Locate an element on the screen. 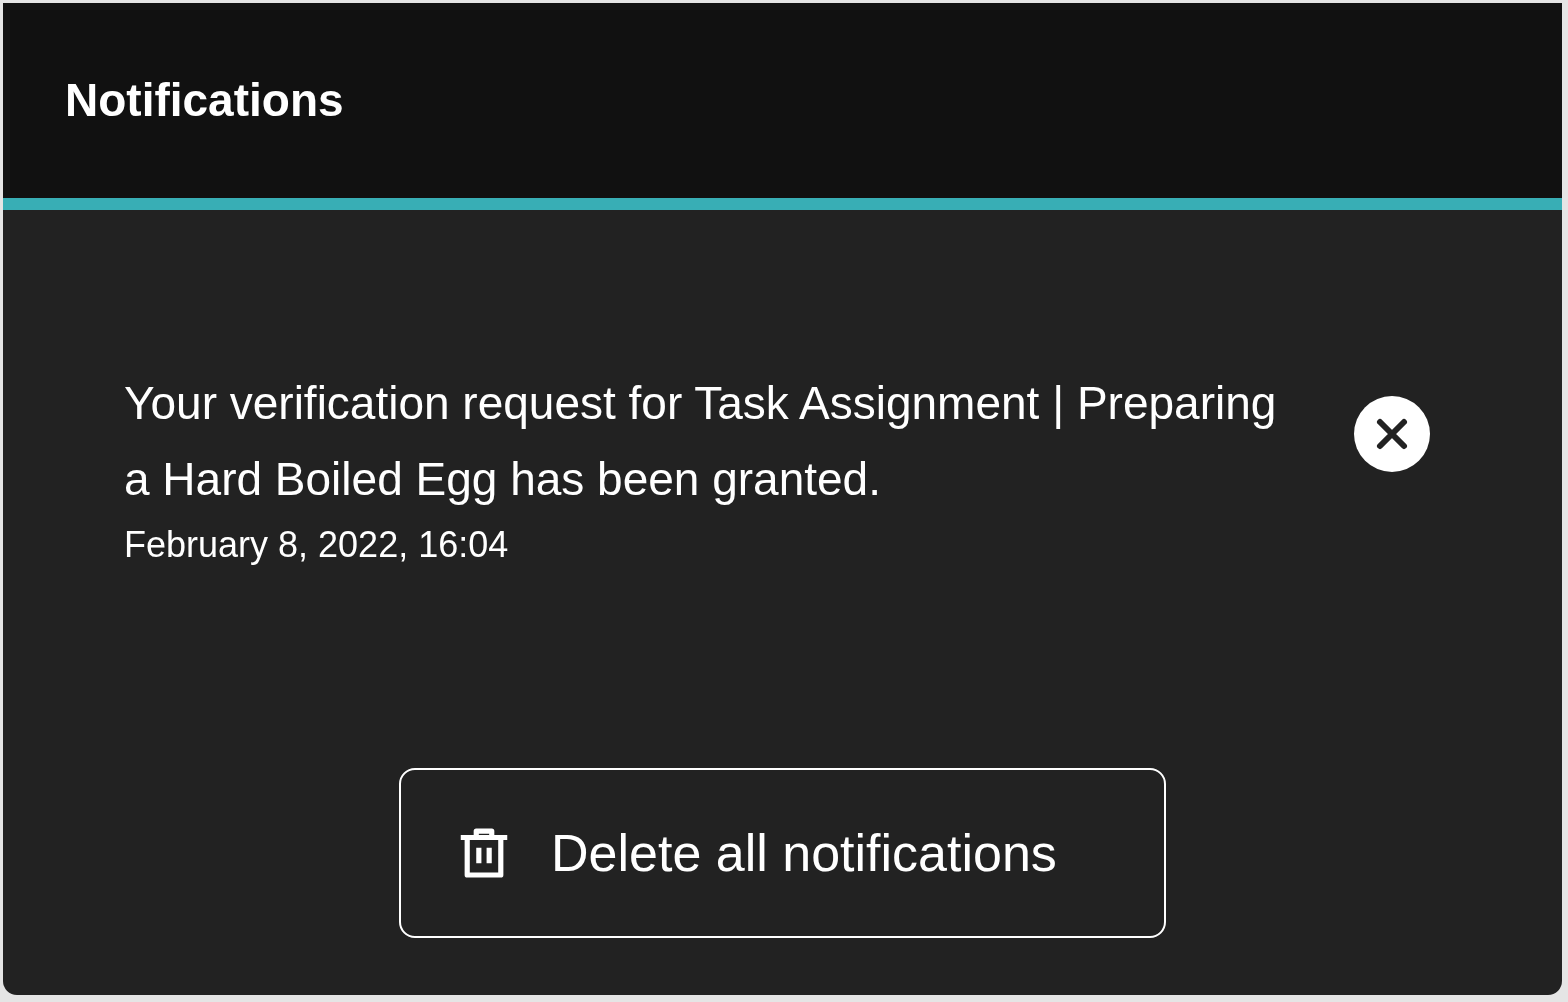  notification-message: Your verification request for Task Assignment | Preparing a Hard Boiled Egg has been granted. is located at coordinates (701, 441).